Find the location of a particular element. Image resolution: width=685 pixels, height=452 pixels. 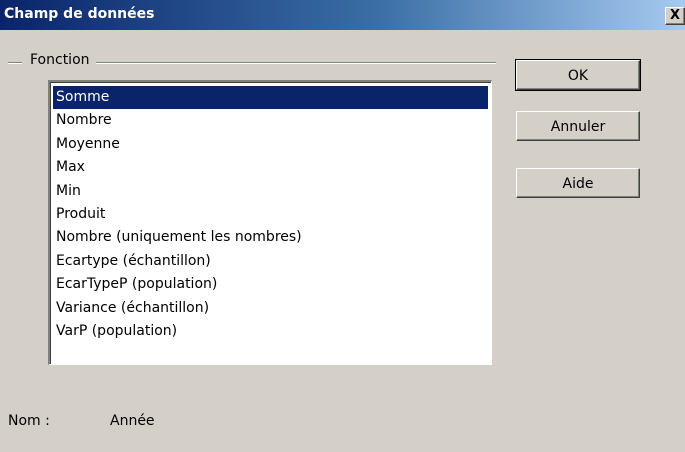

close-icon: X is located at coordinates (675, 15).